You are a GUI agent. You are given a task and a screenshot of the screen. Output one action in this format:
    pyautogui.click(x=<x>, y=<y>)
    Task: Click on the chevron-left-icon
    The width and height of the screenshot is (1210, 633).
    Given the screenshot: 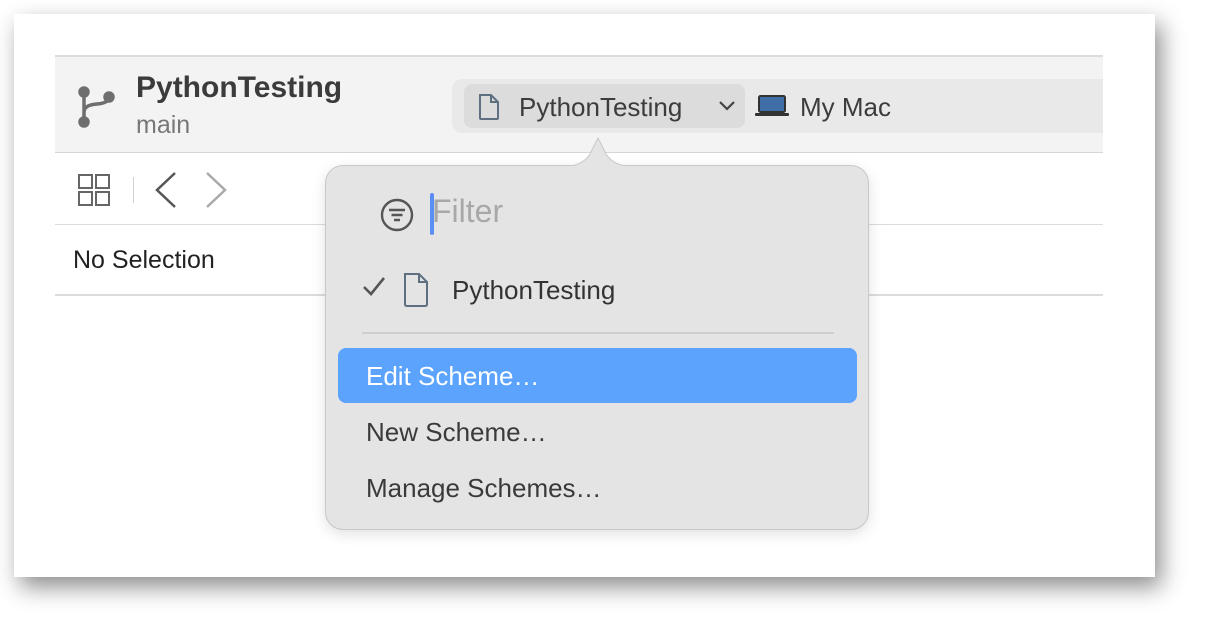 What is the action you would take?
    pyautogui.click(x=166, y=190)
    